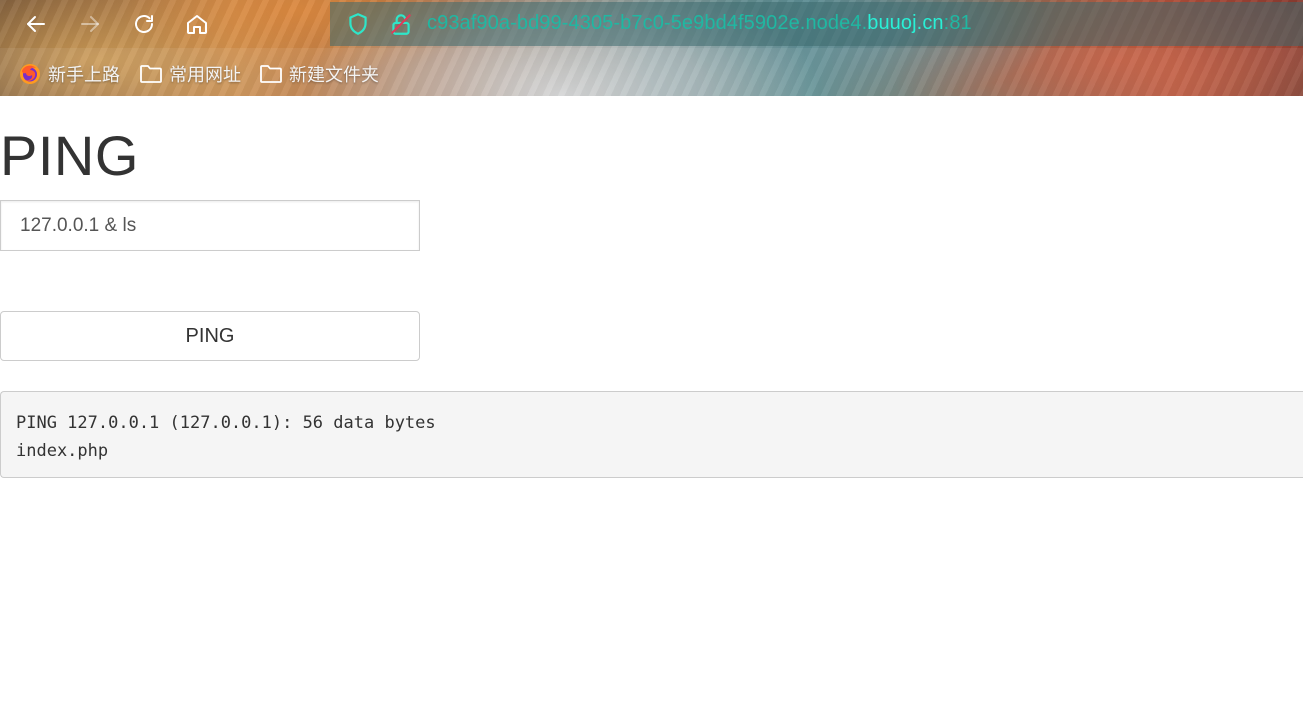 Image resolution: width=1303 pixels, height=719 pixels. I want to click on reload-icon, so click(144, 24).